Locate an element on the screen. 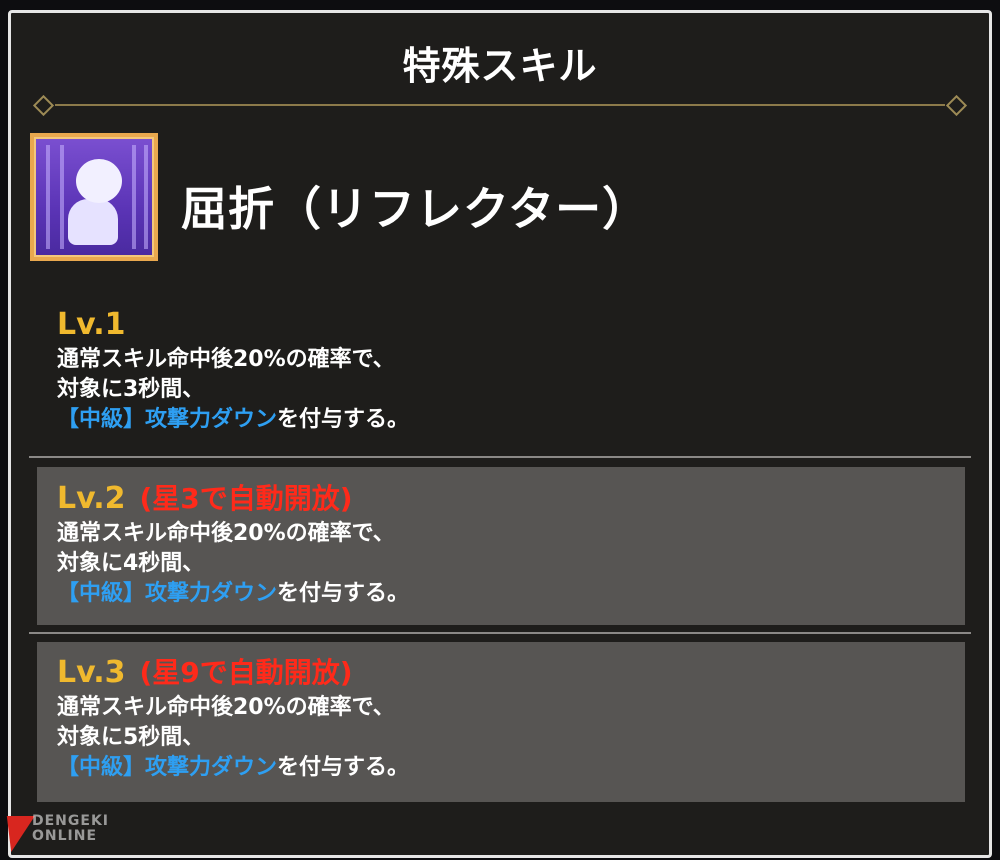 The height and width of the screenshot is (860, 1000). level-label: Lv.1 is located at coordinates (91, 324).